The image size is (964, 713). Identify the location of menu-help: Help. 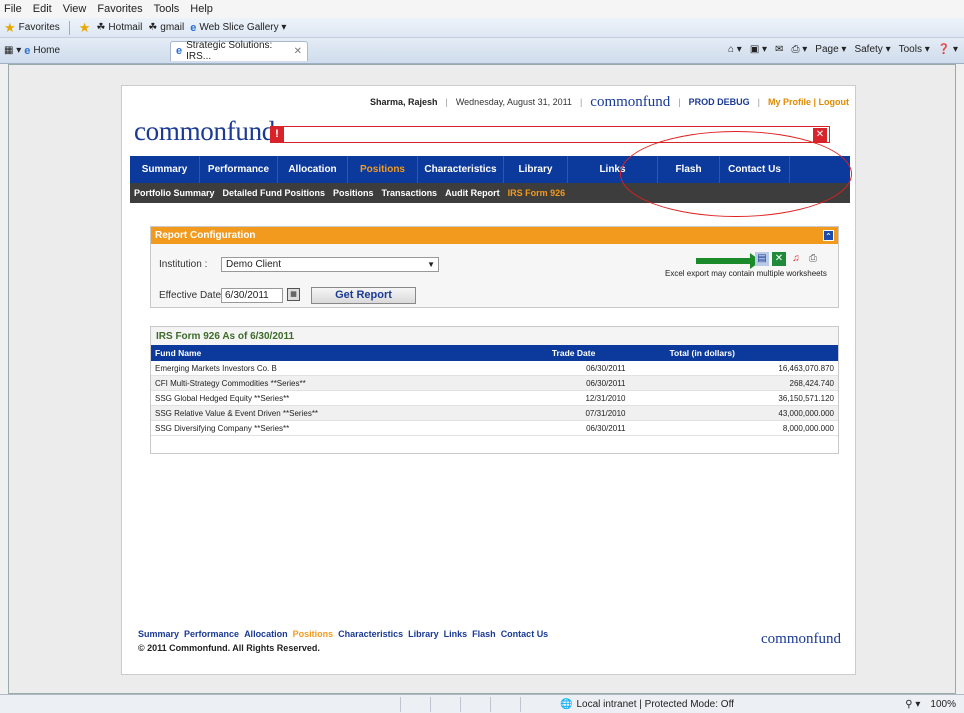
(201, 9).